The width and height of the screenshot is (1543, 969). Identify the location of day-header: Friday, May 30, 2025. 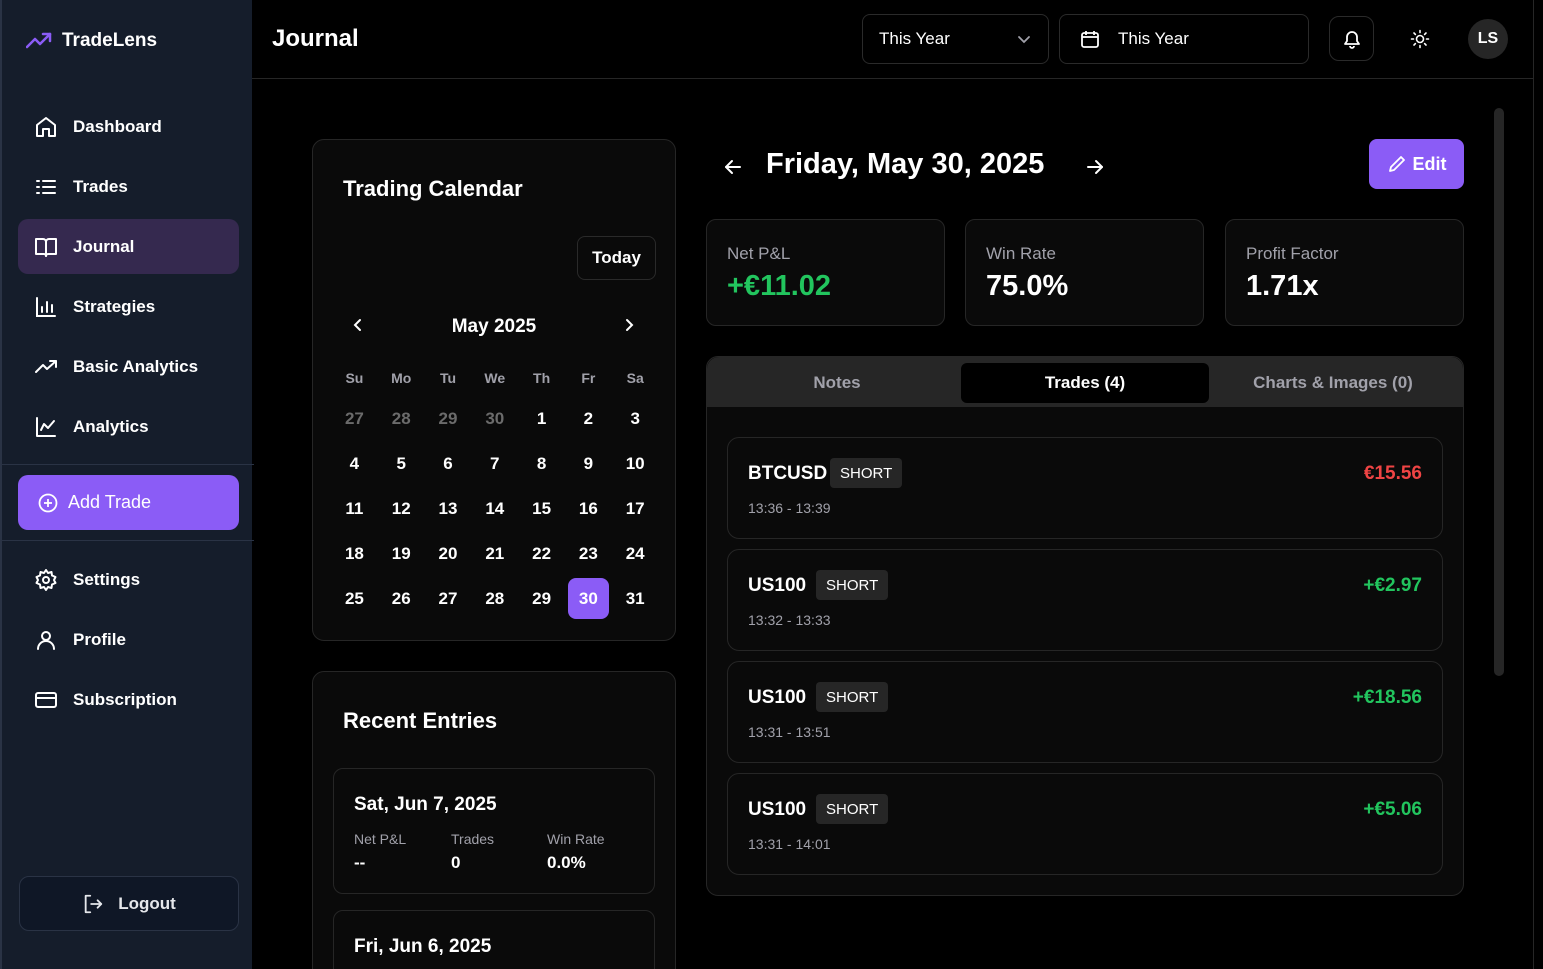
(1100, 168).